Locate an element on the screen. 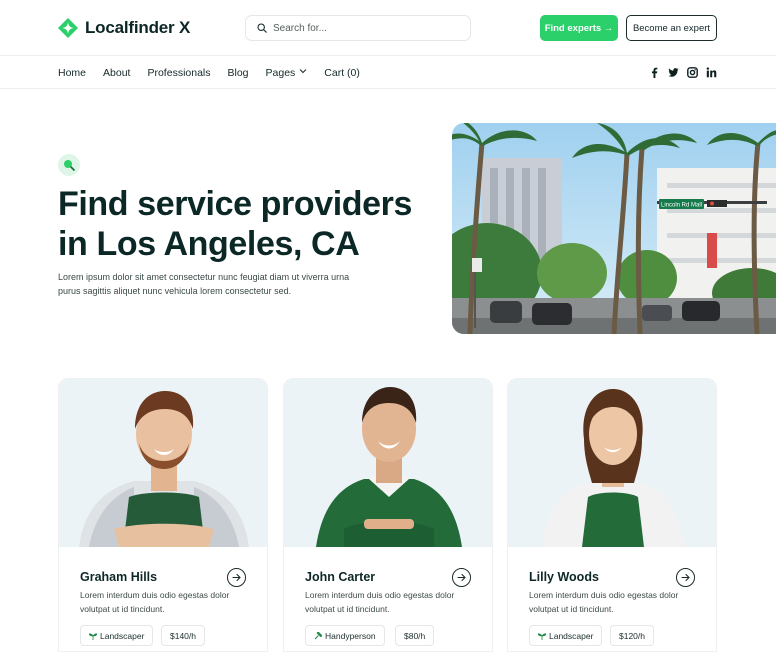  nav-professionals: Professionals is located at coordinates (178, 73).